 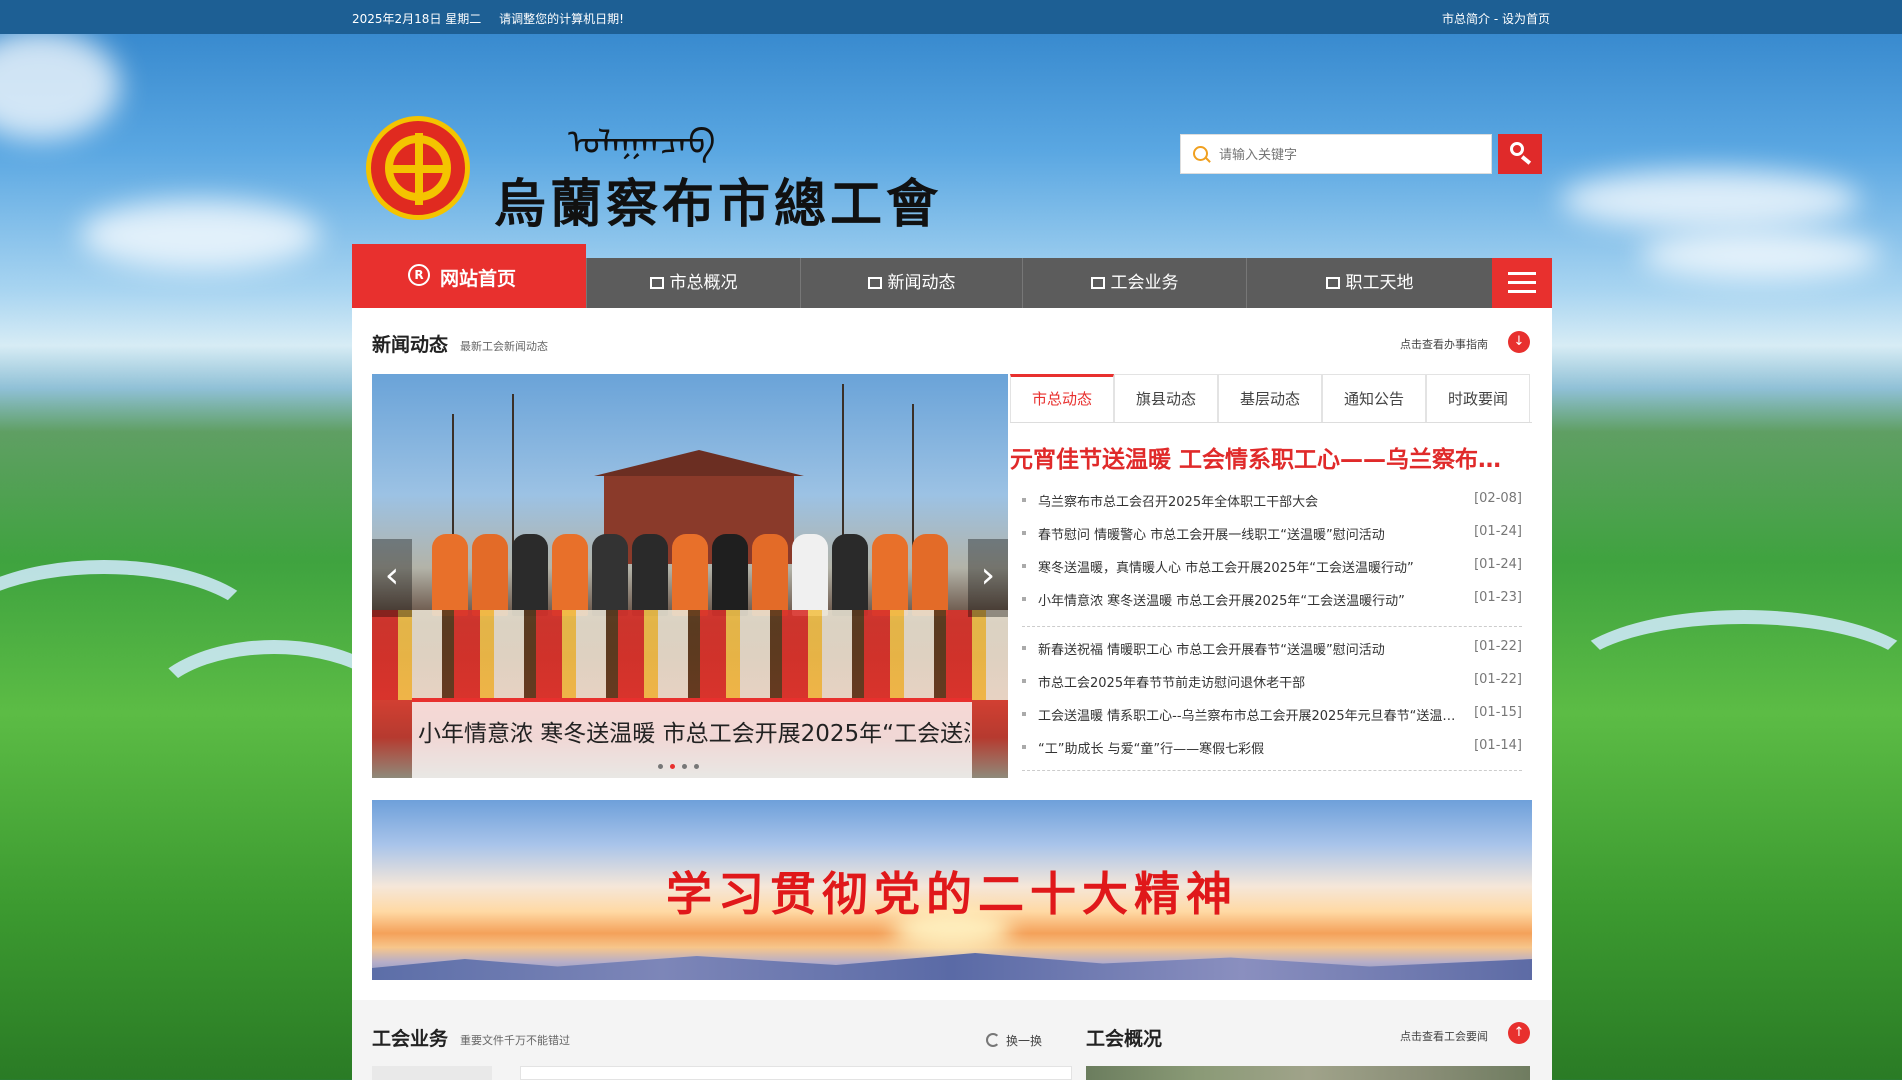 I want to click on list-item: 新春送祝福 情暖职工心 市总工会开展春节“送温暖”慰问活动 [01-22], so click(x=1272, y=648).